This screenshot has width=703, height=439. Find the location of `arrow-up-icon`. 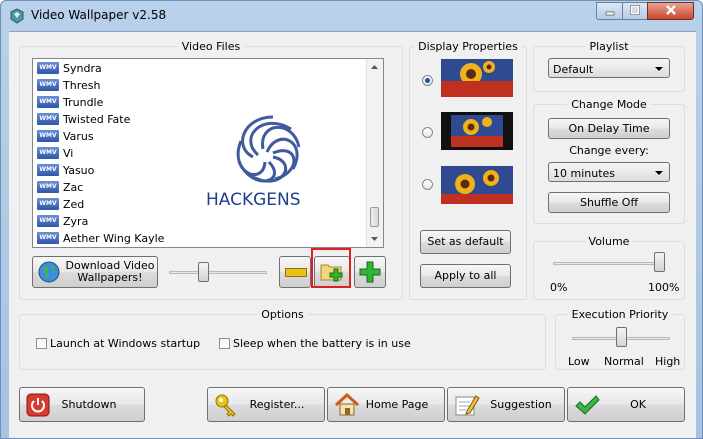

arrow-up-icon is located at coordinates (374, 67).